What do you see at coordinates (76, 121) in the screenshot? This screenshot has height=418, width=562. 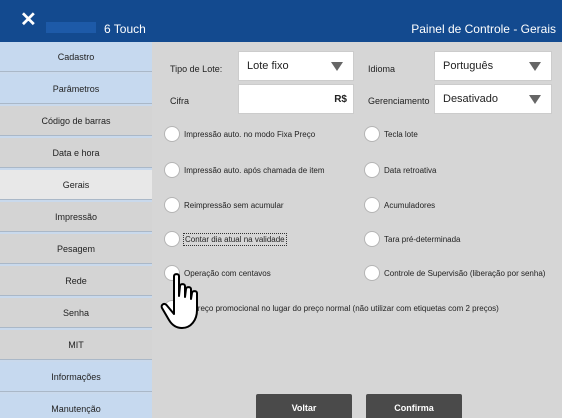 I see `sidebar-item-codigo-de-barras: Código de barras` at bounding box center [76, 121].